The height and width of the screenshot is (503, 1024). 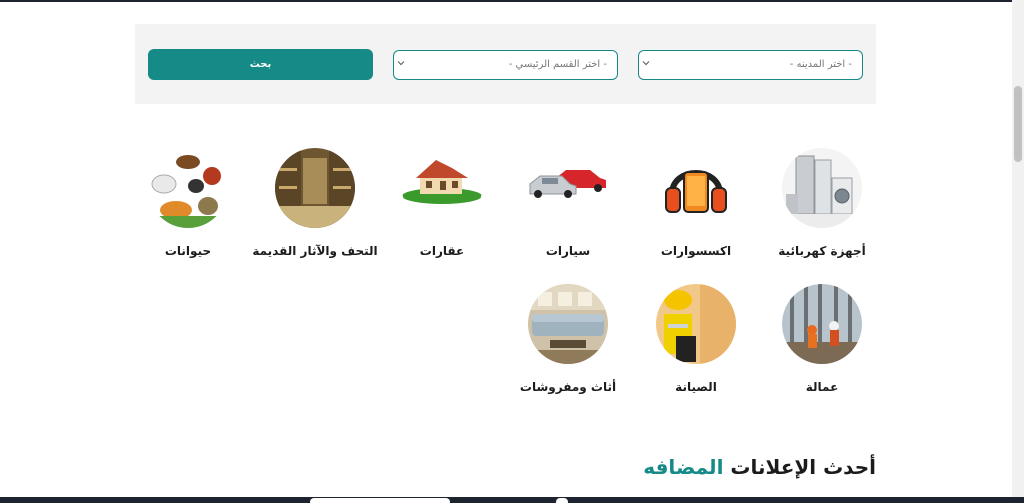 What do you see at coordinates (442, 251) in the screenshot?
I see `category-label: عقارات` at bounding box center [442, 251].